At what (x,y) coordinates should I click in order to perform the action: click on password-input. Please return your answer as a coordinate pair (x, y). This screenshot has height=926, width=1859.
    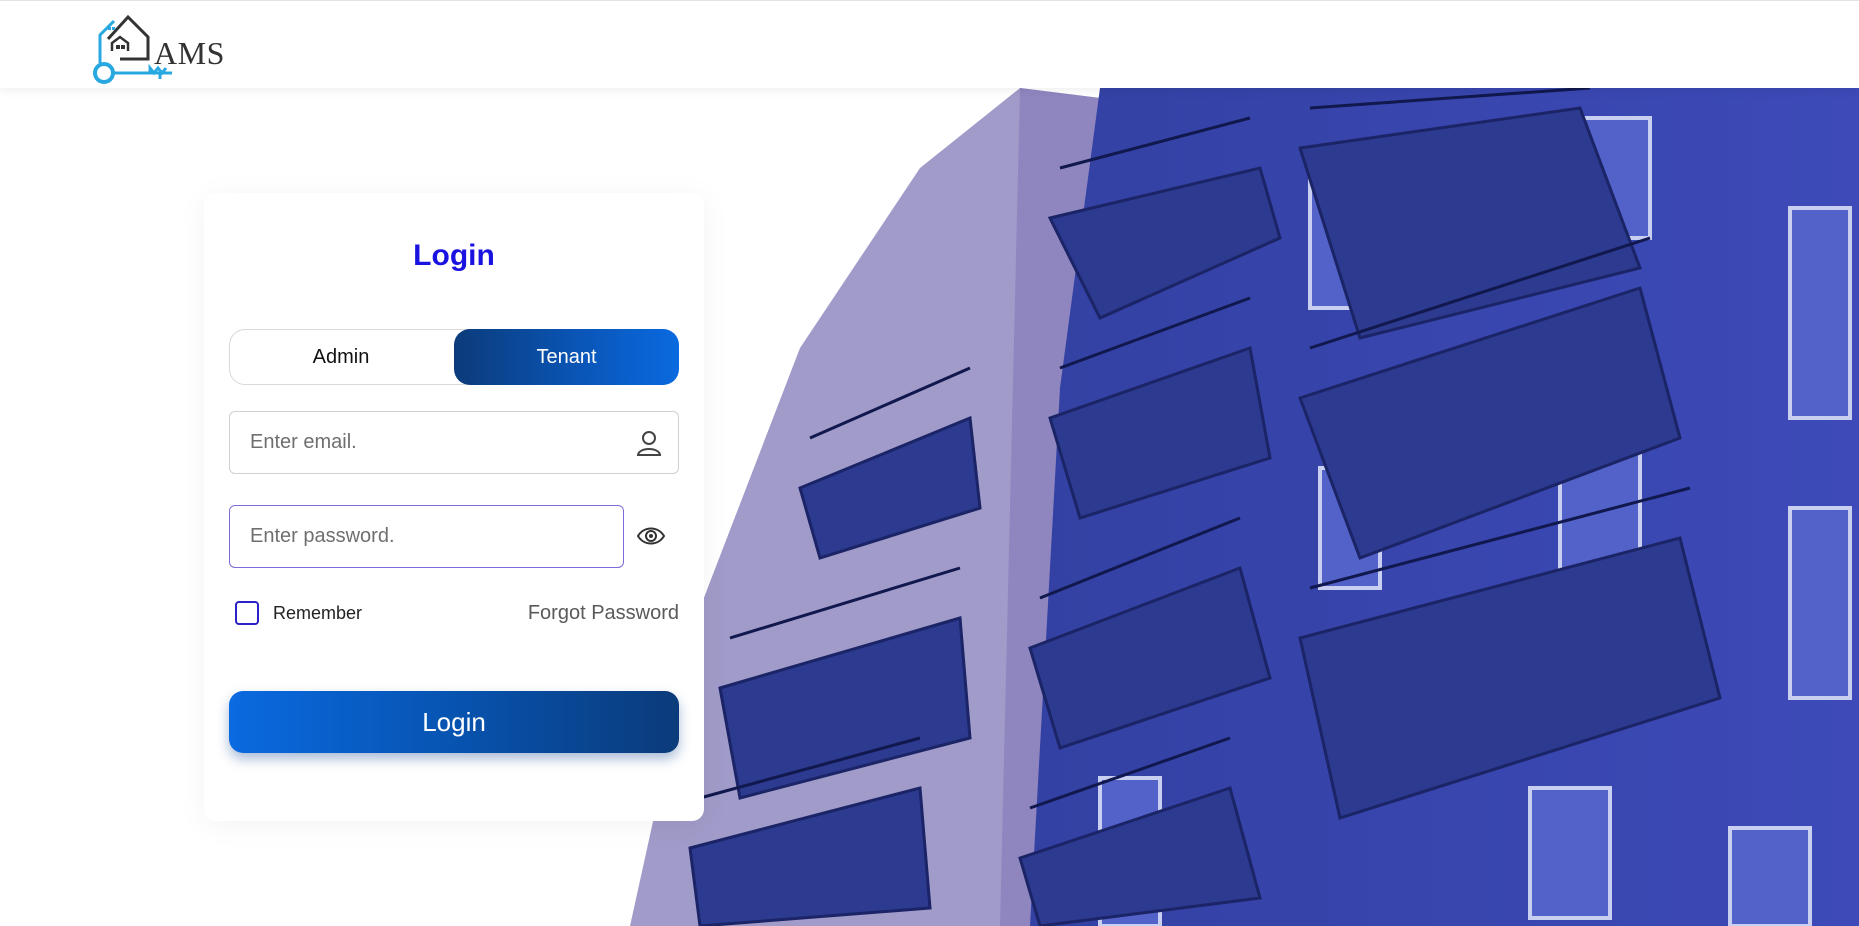
    Looking at the image, I should click on (426, 536).